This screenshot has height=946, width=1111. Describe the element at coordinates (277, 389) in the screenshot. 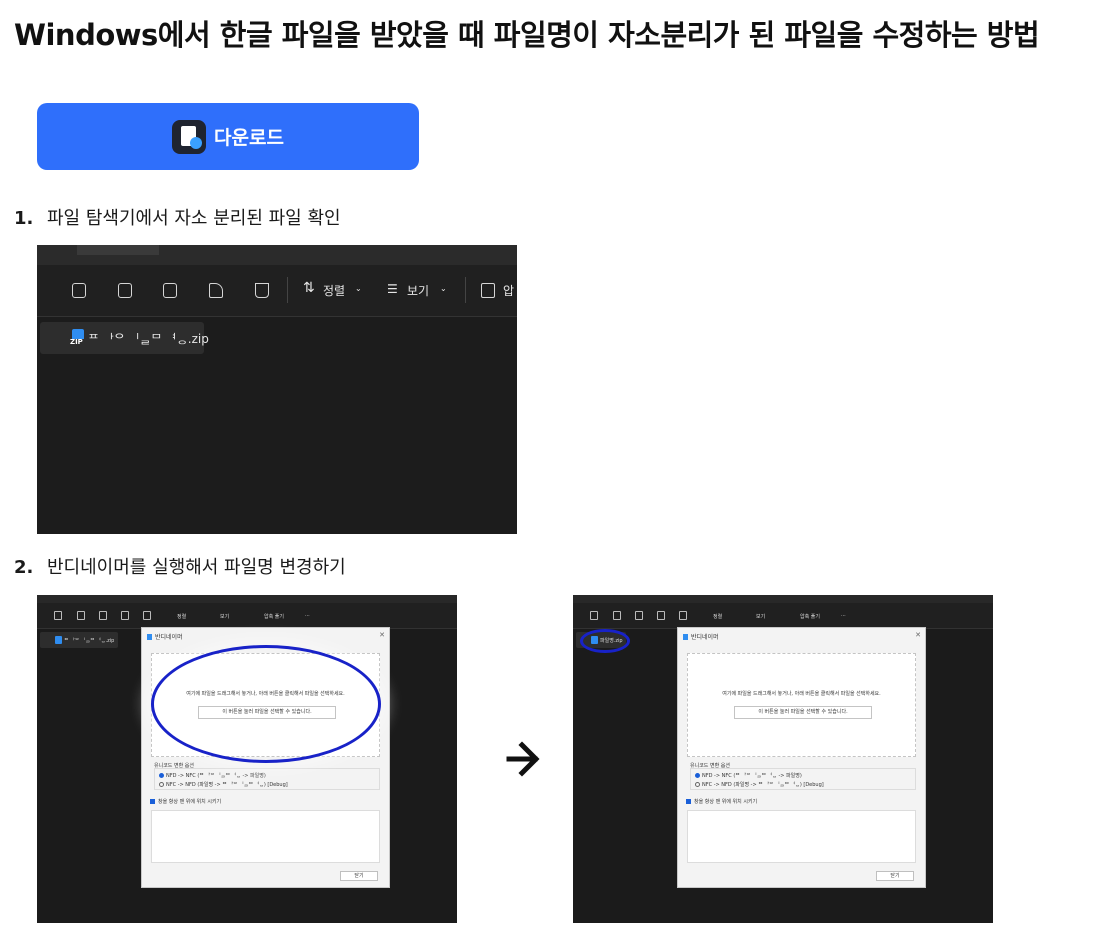

I see `explorer-screenshot: ⇅ 정렬 ⌄ ☰ 보기 ⌄ 압 ZIP ᄑ ᅡᄋ ᅵᆯᄆ ᅧᆼ.zip` at that location.